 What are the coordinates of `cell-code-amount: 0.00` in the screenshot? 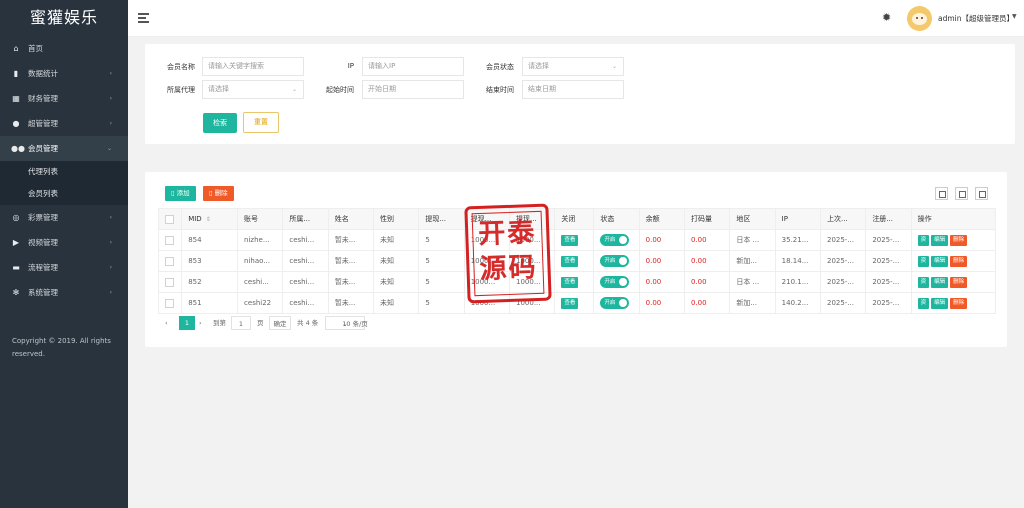 It's located at (707, 303).